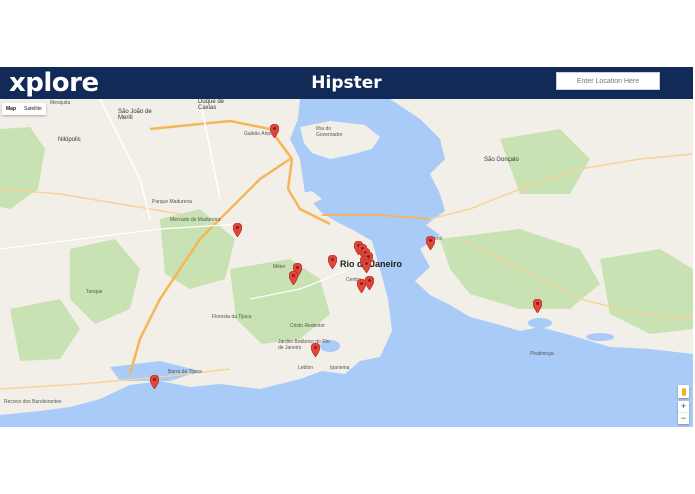 The height and width of the screenshot is (494, 695). I want to click on map-type-satellite-button: Satellite, so click(33, 109).